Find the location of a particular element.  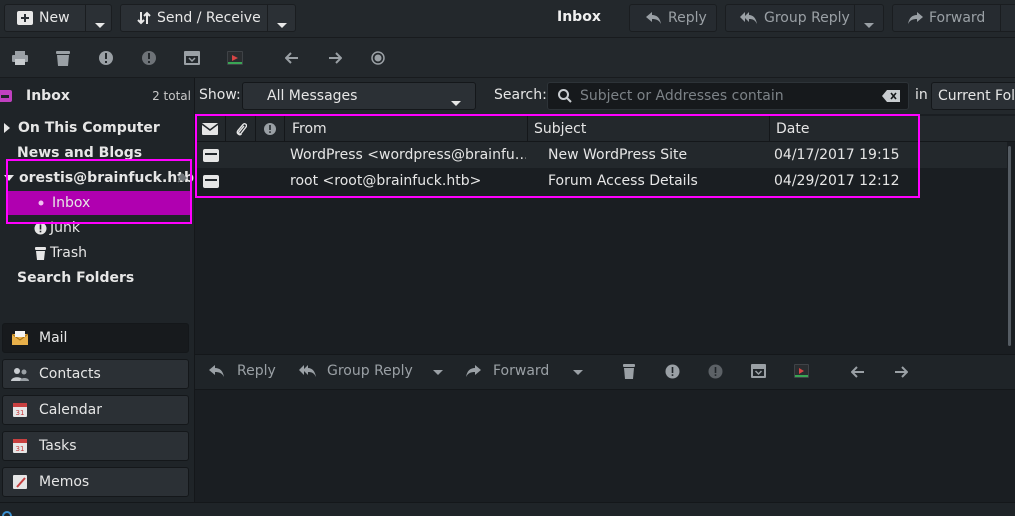

envelope-icon is located at coordinates (210, 129).